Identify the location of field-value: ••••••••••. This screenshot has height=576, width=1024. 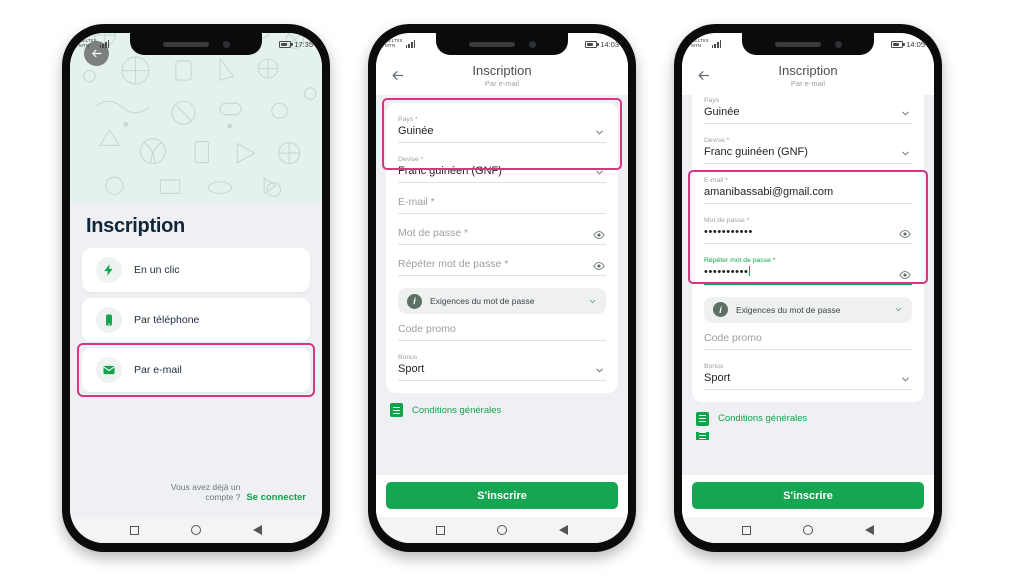
(726, 272).